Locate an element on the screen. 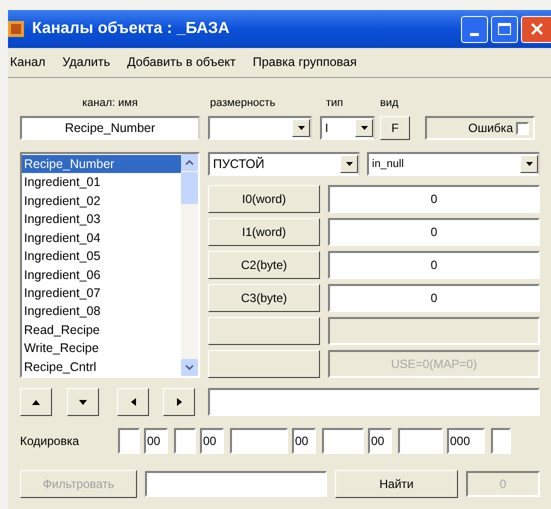  move-left-button is located at coordinates (133, 402).